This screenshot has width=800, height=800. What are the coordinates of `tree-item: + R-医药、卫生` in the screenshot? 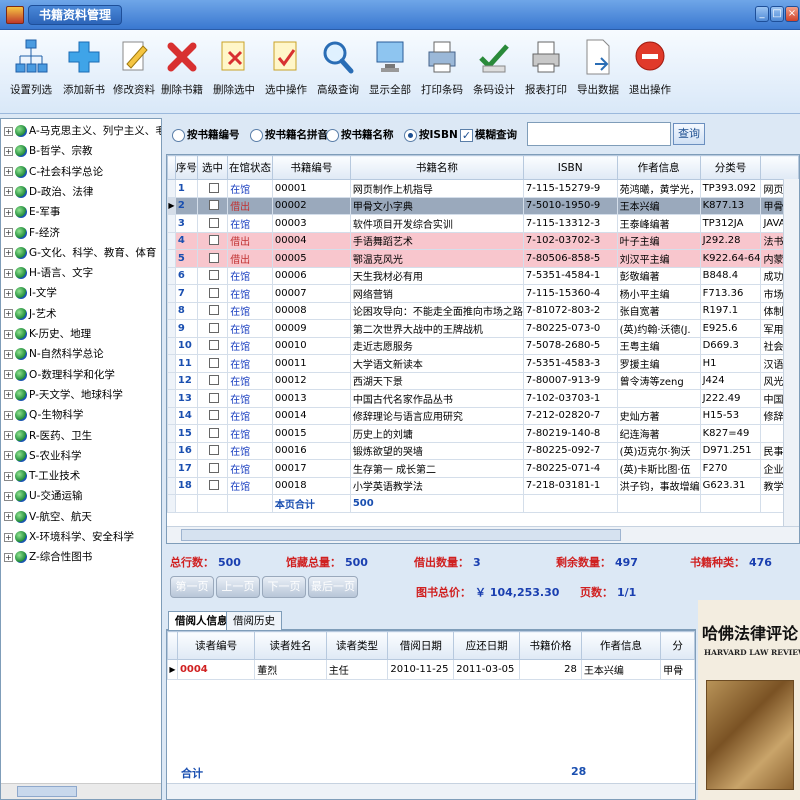 It's located at (48, 437).